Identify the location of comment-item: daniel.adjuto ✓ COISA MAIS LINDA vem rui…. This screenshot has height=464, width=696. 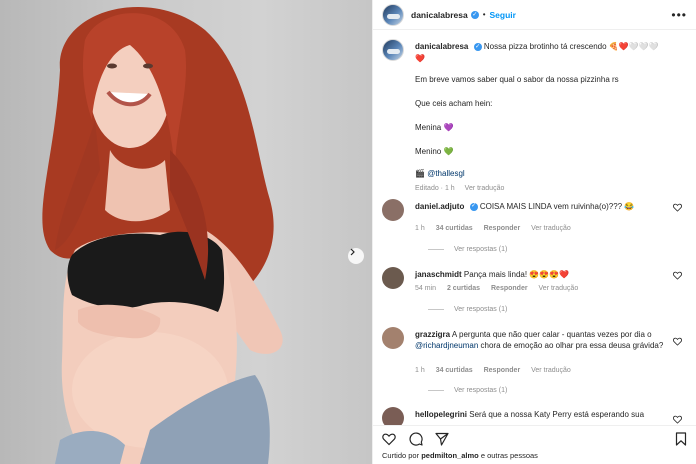
(532, 229).